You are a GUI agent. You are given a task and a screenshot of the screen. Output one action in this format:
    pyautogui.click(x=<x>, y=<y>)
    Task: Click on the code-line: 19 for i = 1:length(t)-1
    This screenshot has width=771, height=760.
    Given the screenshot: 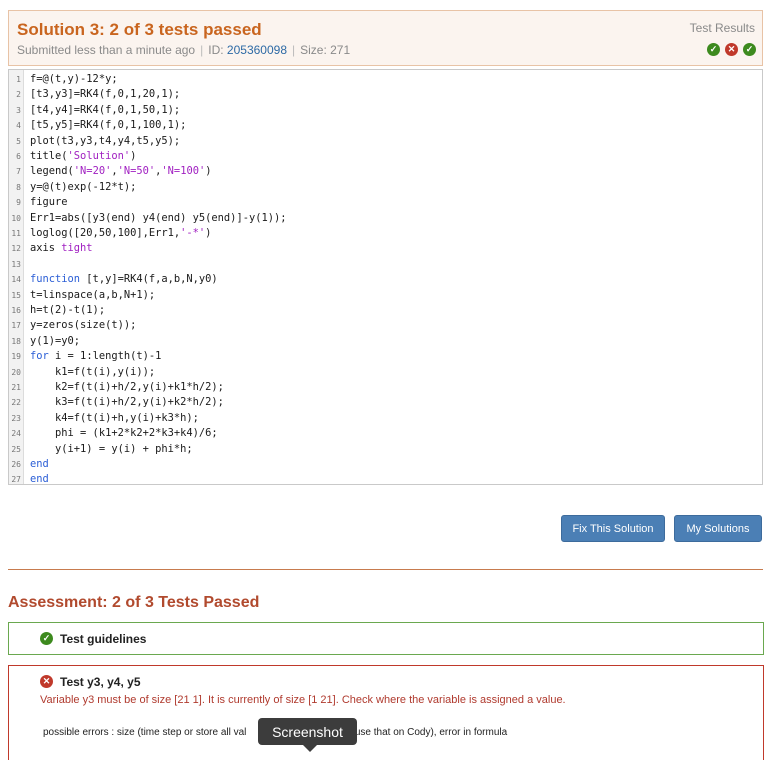 What is the action you would take?
    pyautogui.click(x=379, y=356)
    